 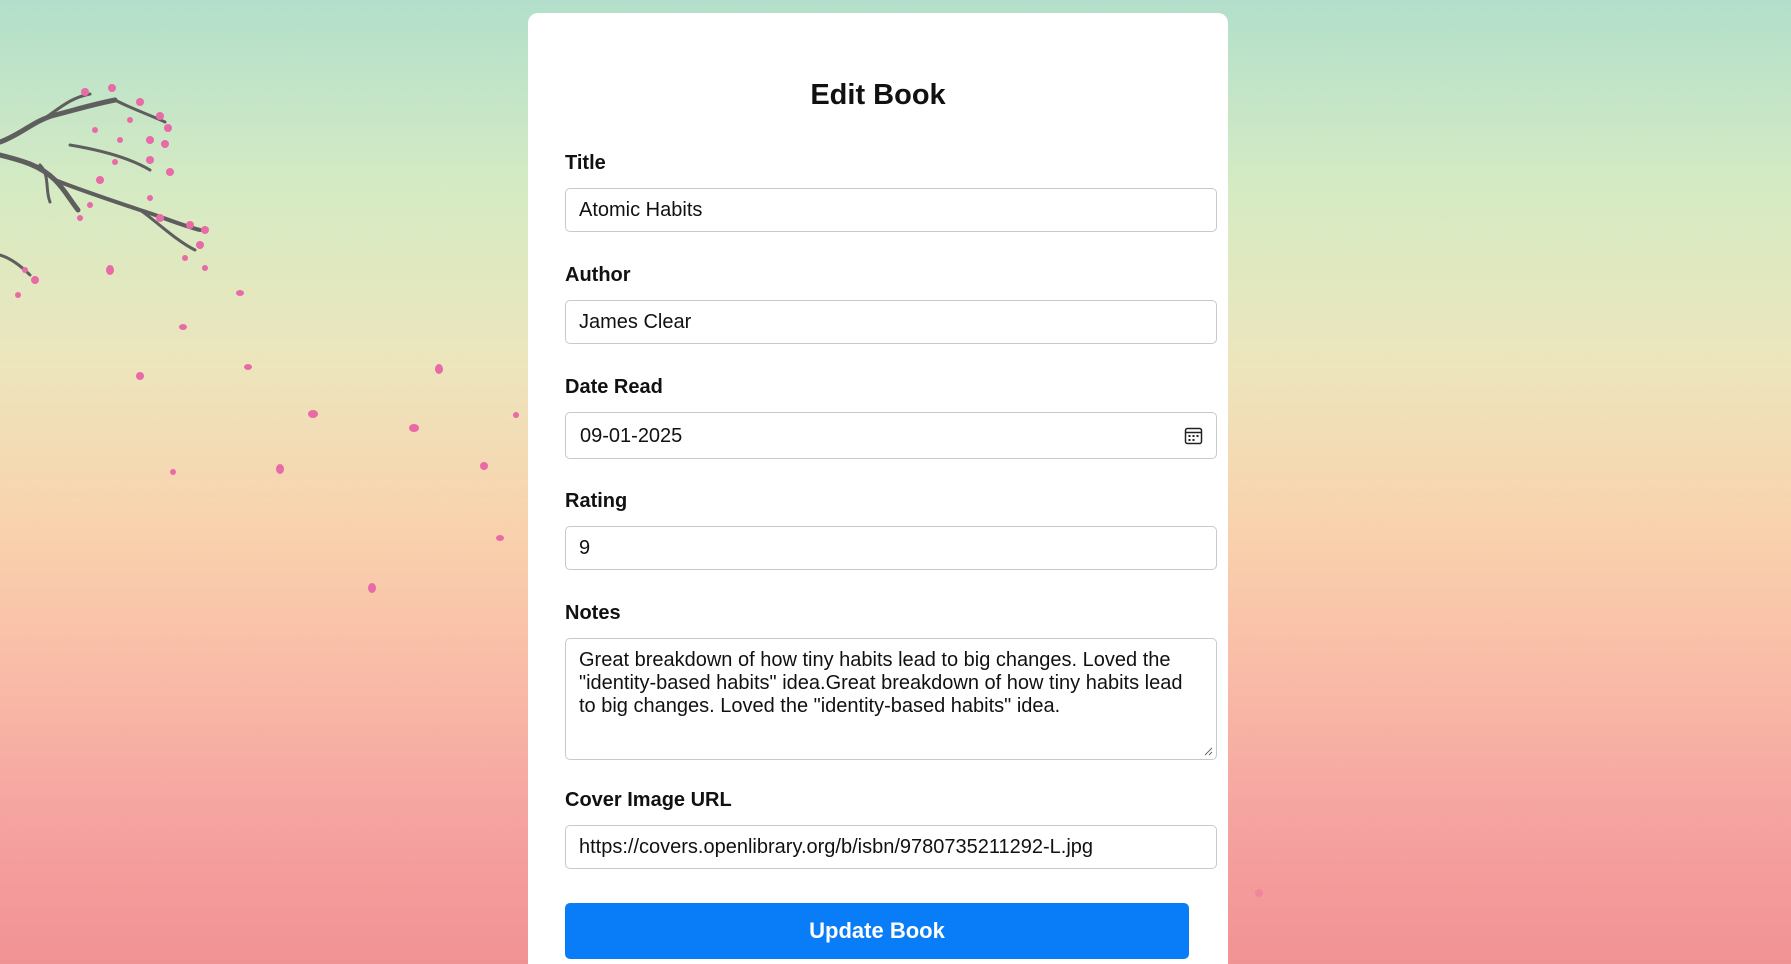 I want to click on date-read-value: 09-01-2025, so click(x=631, y=436).